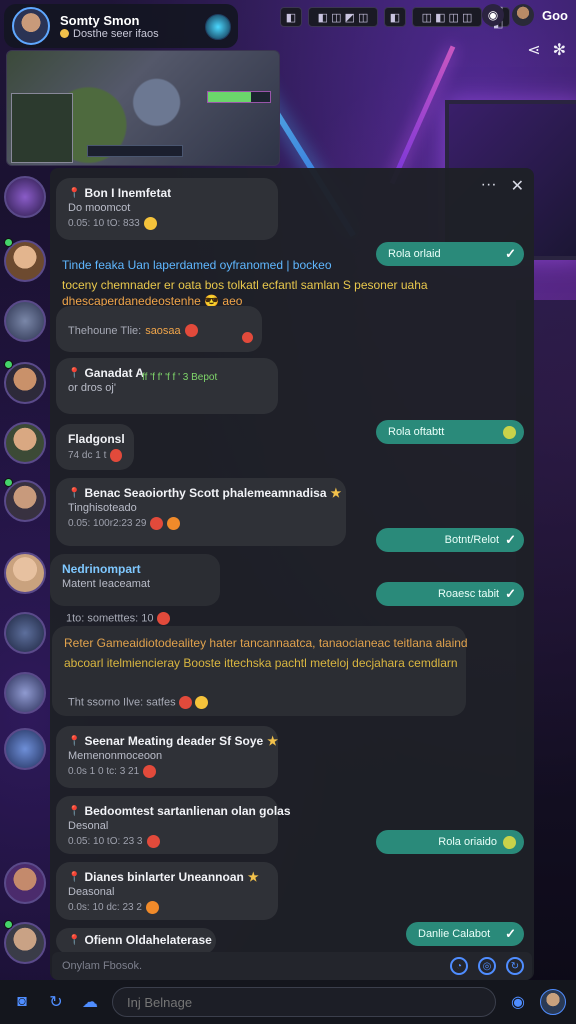 Image resolution: width=576 pixels, height=1024 pixels. I want to click on message-tag: saosaa, so click(163, 330).